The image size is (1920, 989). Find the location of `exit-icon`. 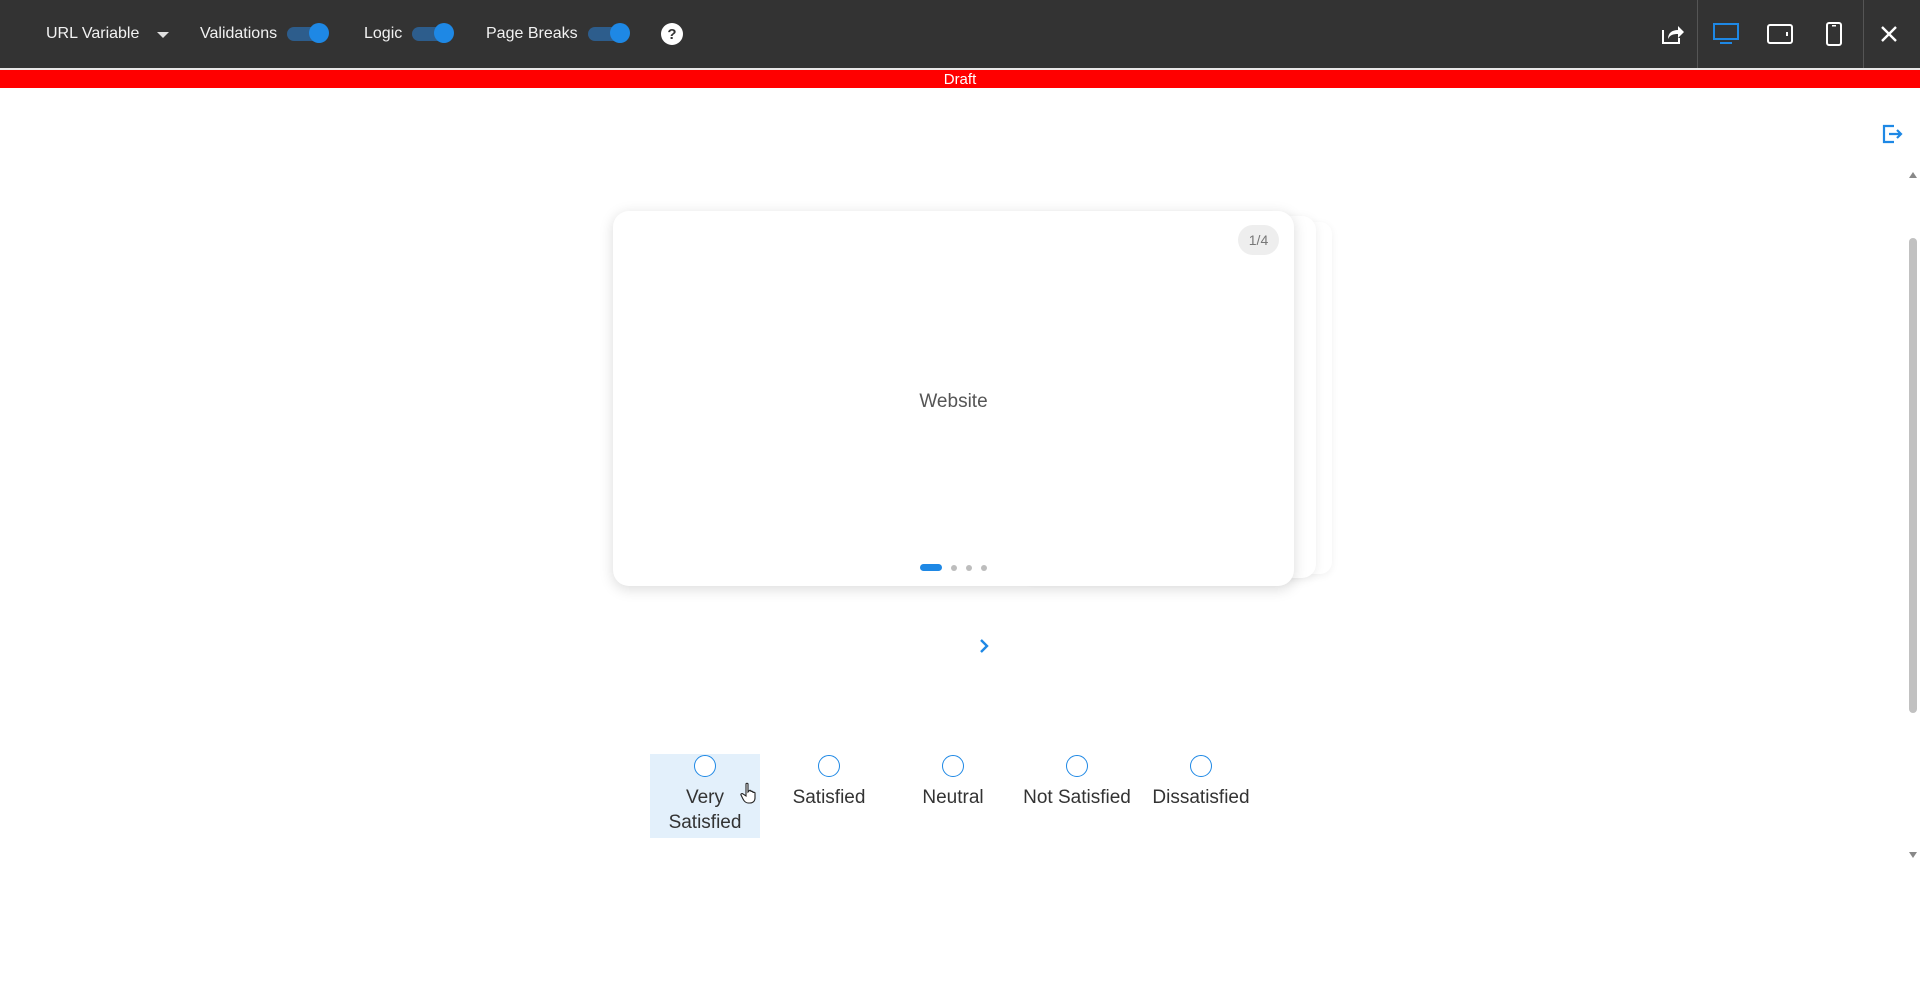

exit-icon is located at coordinates (1892, 134).